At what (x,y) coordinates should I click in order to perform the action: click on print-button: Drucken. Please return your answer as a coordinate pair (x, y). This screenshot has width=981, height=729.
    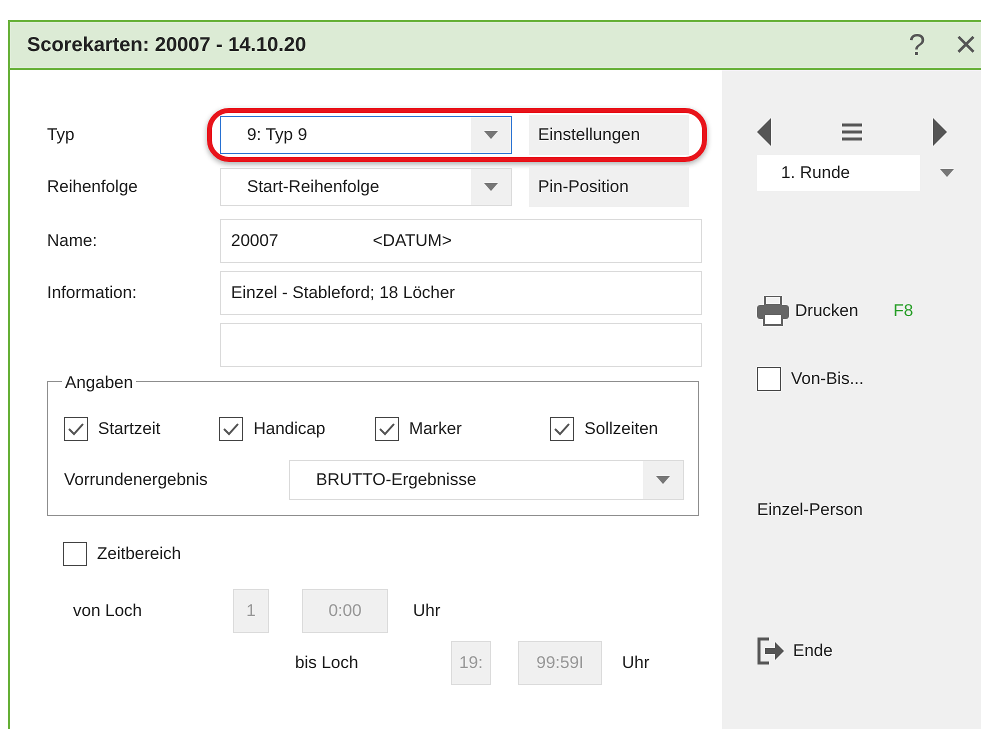
    Looking at the image, I should click on (807, 311).